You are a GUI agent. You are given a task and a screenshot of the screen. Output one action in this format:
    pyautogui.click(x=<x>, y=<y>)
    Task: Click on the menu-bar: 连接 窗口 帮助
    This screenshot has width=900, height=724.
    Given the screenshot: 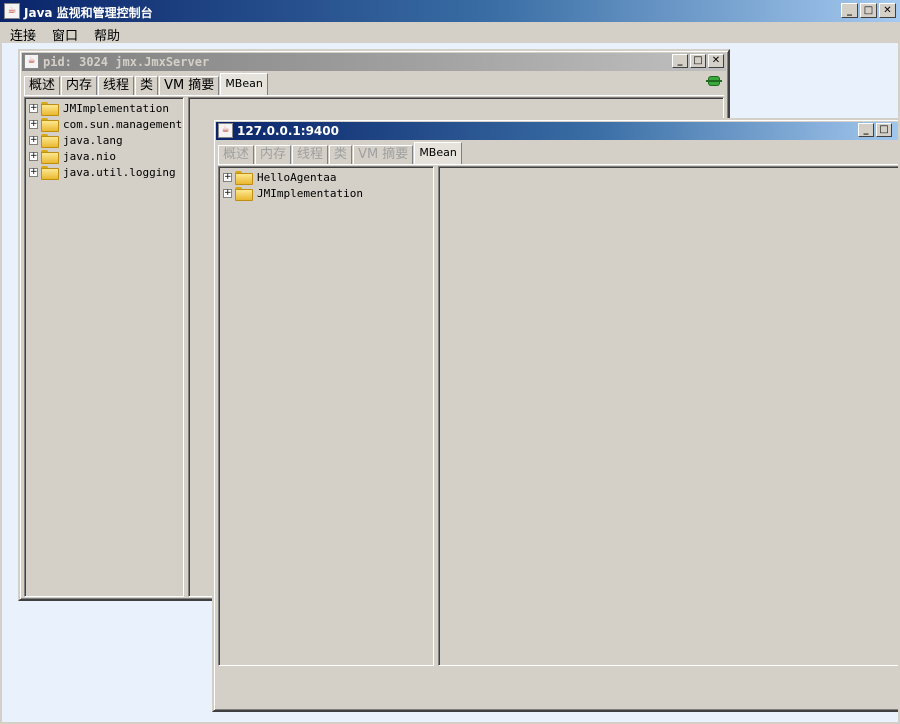 What is the action you would take?
    pyautogui.click(x=450, y=33)
    